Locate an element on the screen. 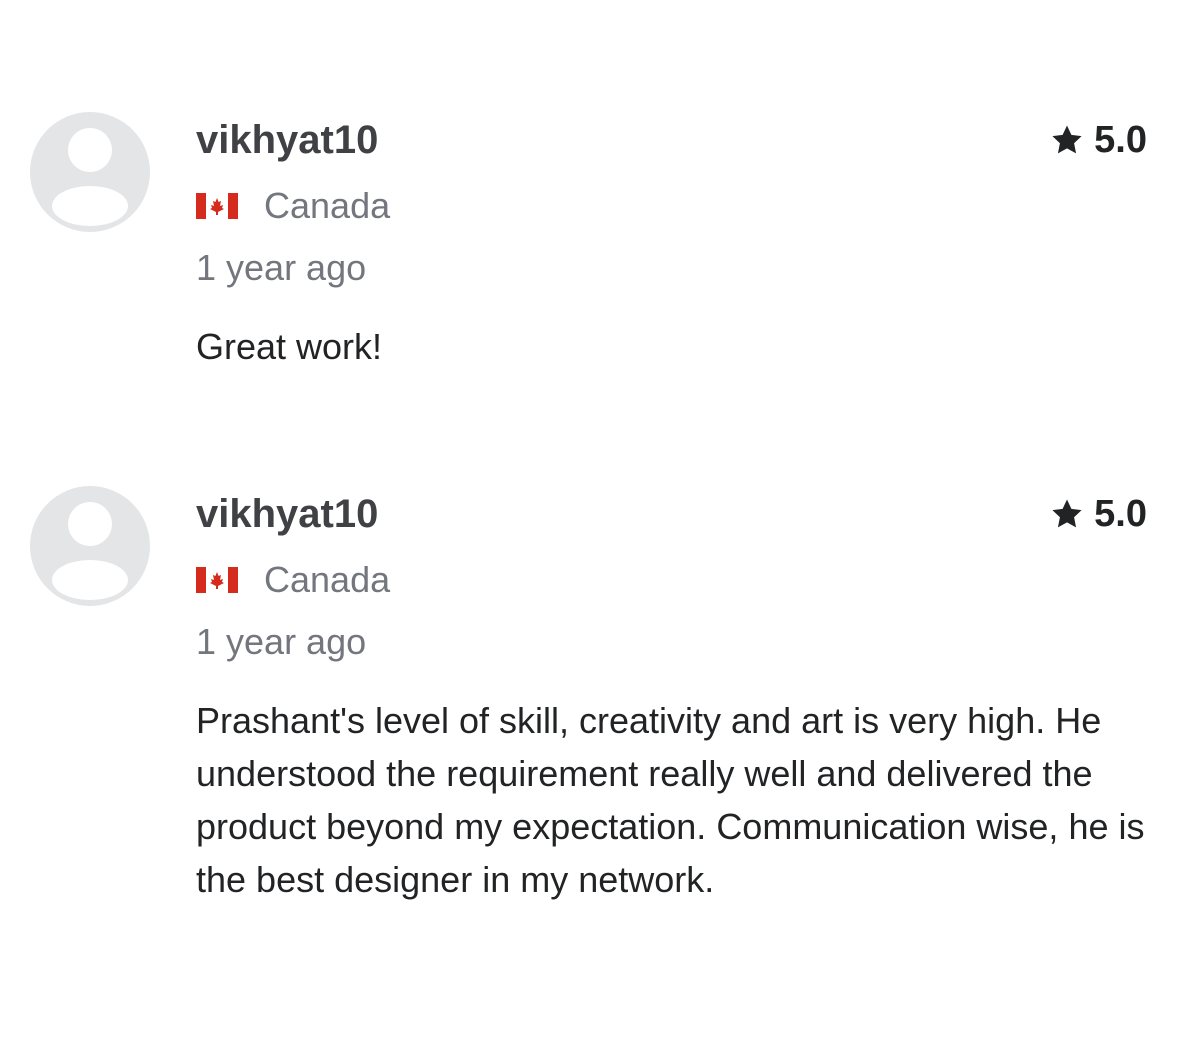 This screenshot has width=1179, height=1044. review-comment: Great work! is located at coordinates (289, 346).